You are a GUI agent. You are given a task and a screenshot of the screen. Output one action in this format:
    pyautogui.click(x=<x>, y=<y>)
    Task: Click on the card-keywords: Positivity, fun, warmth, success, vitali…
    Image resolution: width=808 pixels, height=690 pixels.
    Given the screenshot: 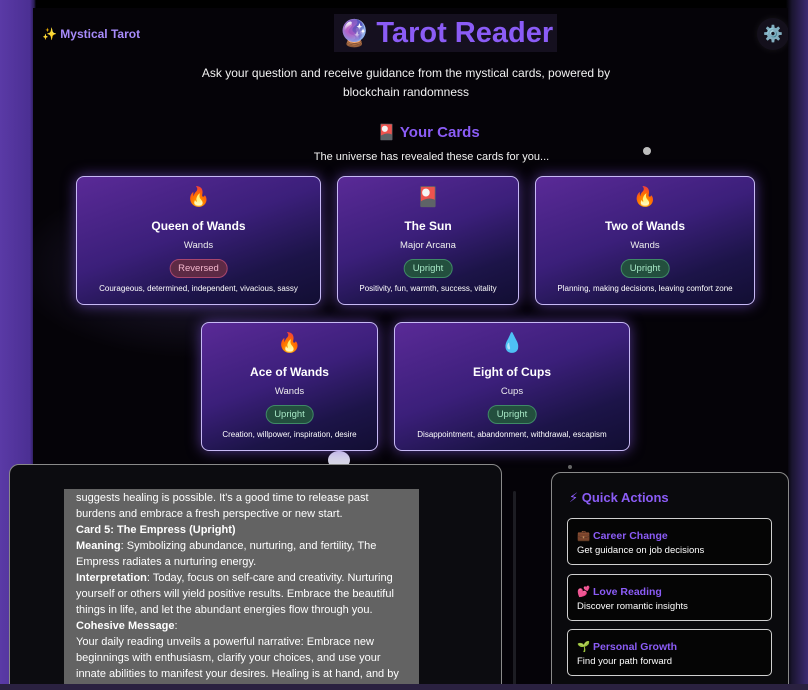 What is the action you would take?
    pyautogui.click(x=428, y=288)
    